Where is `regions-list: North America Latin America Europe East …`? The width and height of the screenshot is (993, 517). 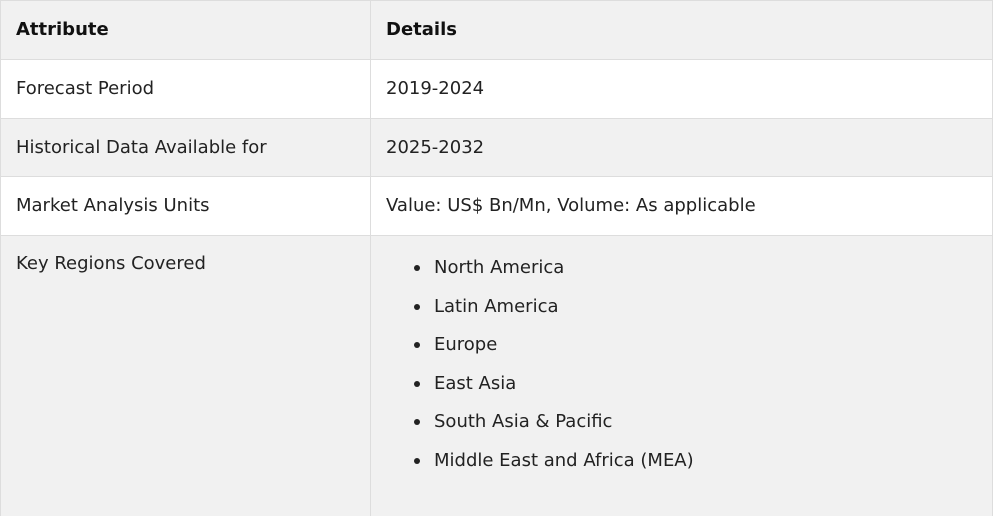
regions-list: North America Latin America Europe East … is located at coordinates (540, 371).